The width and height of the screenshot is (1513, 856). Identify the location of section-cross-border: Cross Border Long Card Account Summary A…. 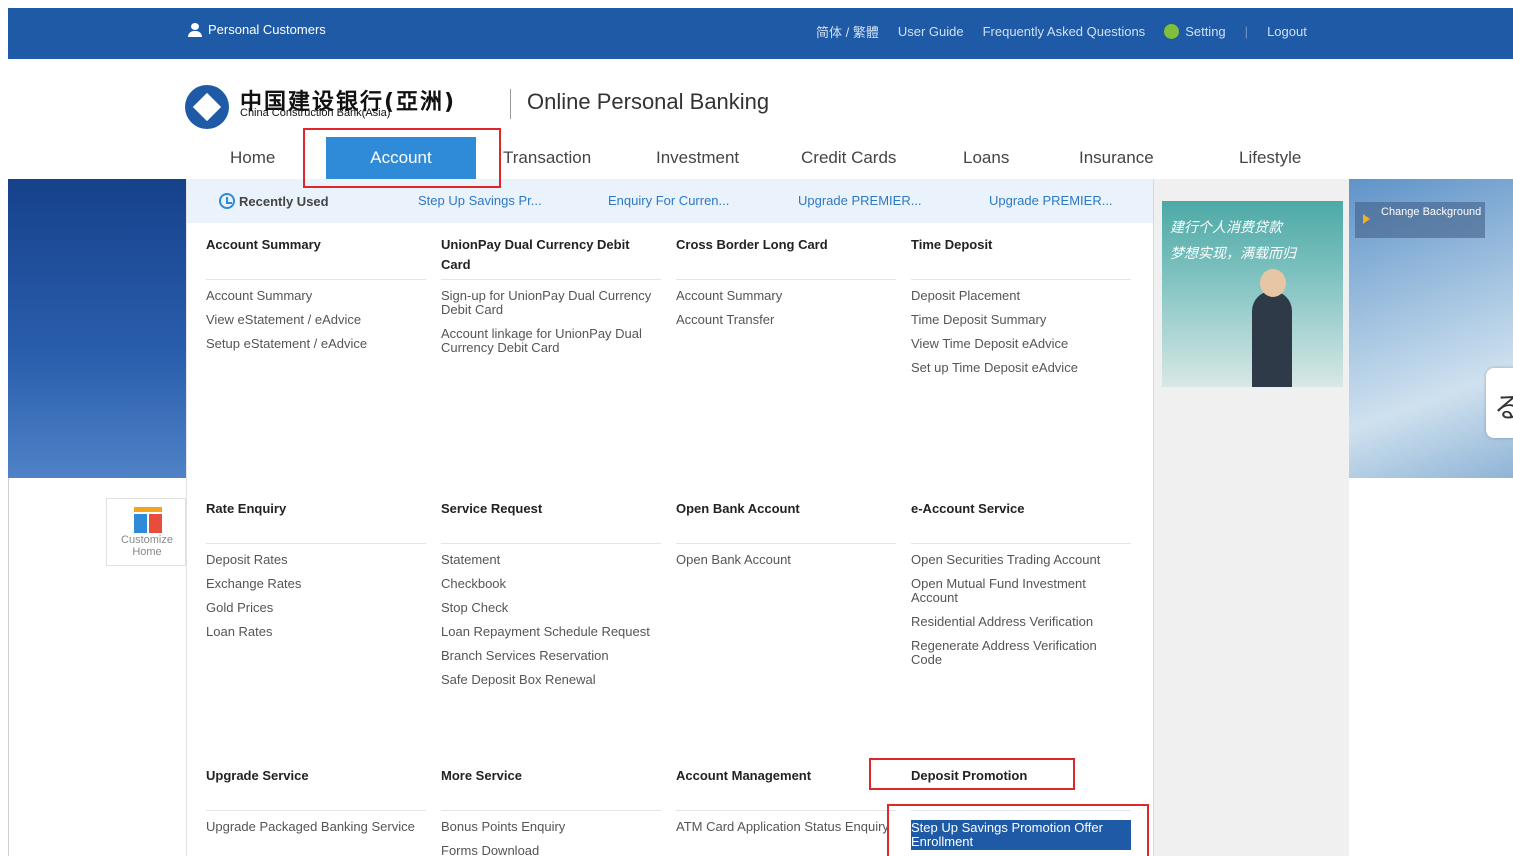
(786, 286).